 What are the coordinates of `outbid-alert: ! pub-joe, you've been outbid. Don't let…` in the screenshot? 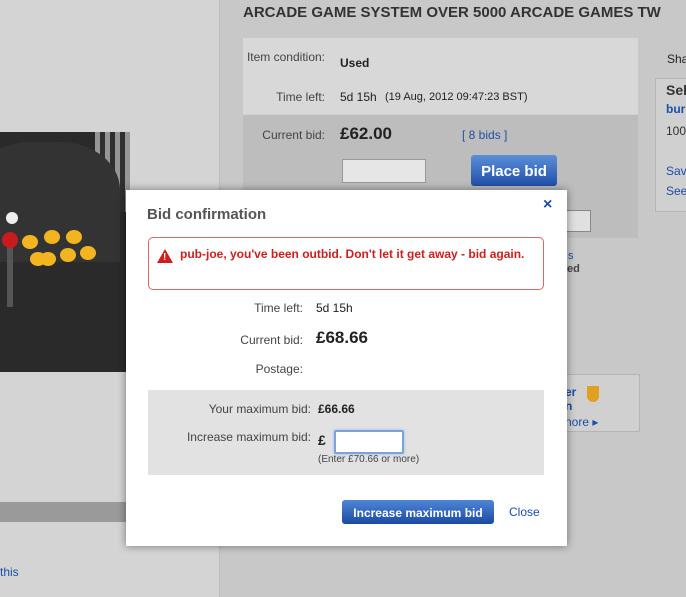 It's located at (346, 263).